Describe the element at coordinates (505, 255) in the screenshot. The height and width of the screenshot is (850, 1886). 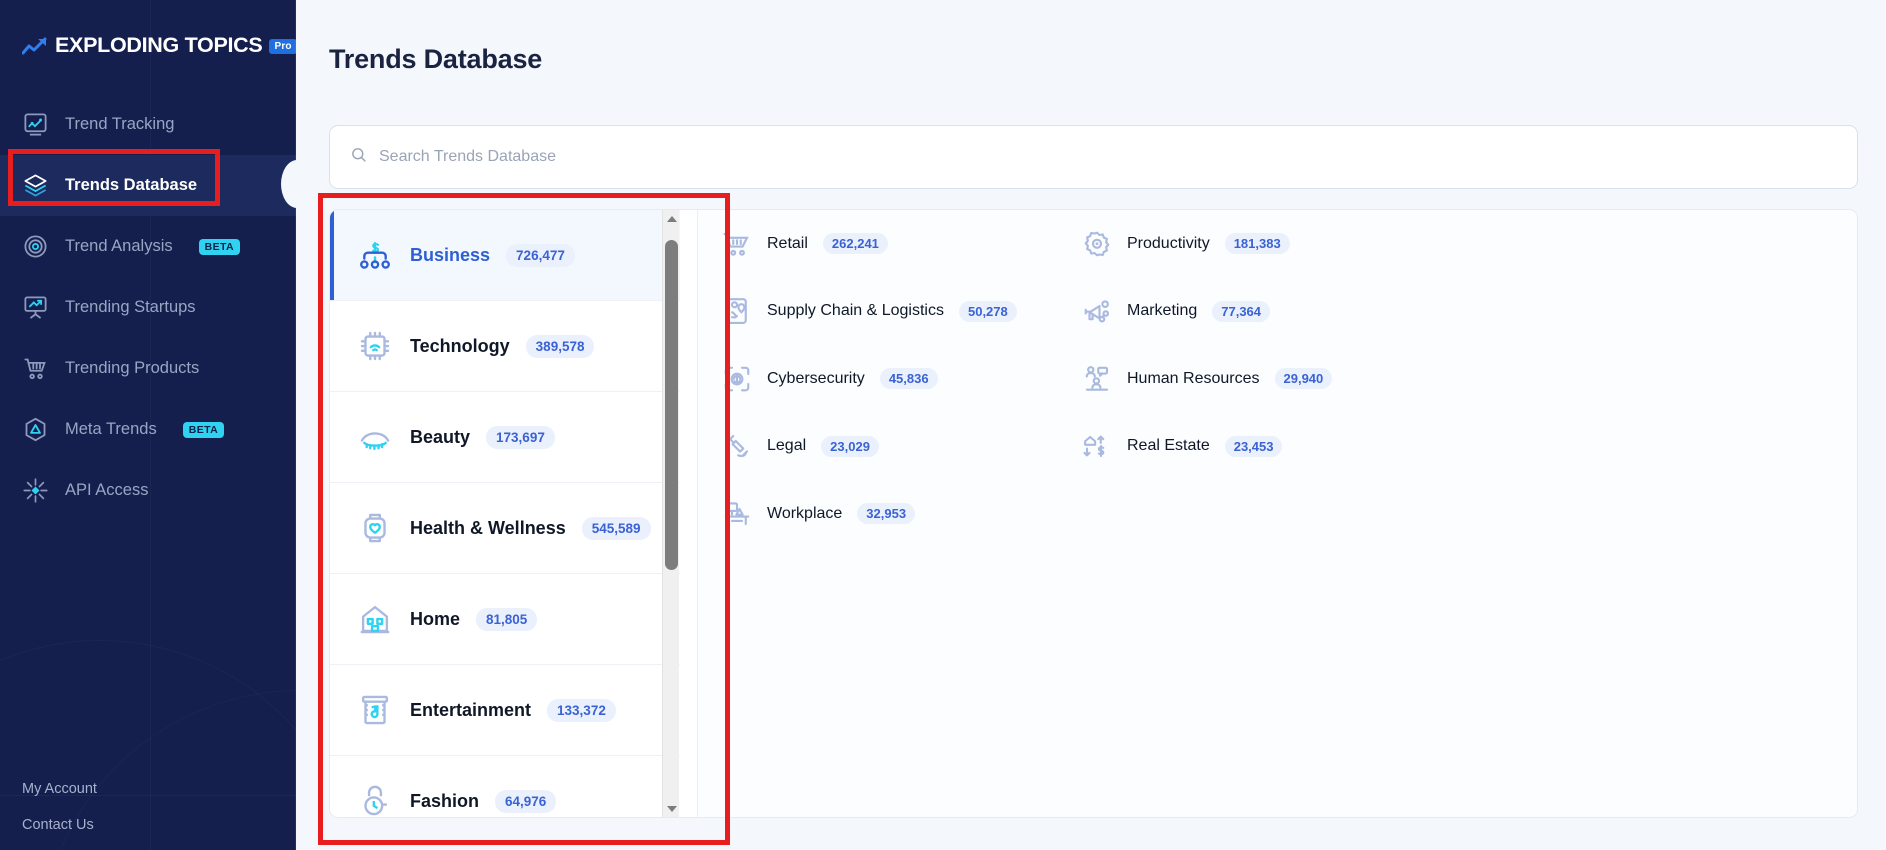
I see `category-item-business: Business 726,477` at that location.